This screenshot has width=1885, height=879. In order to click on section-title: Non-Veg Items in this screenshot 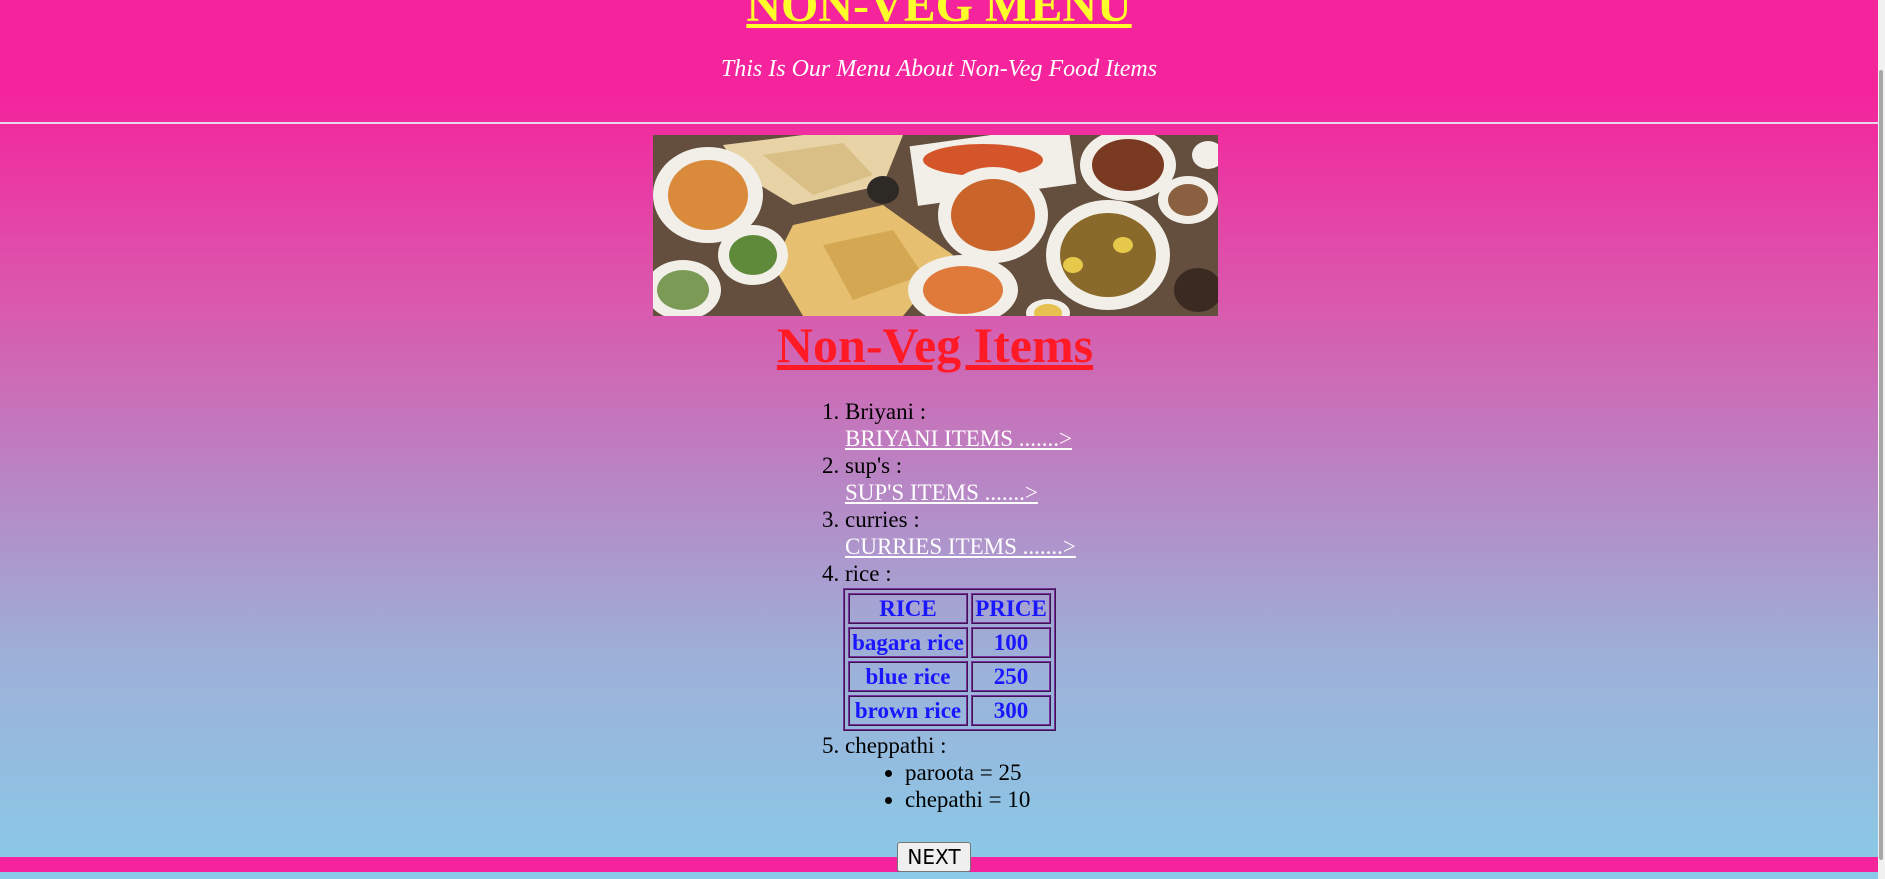, I will do `click(935, 345)`.